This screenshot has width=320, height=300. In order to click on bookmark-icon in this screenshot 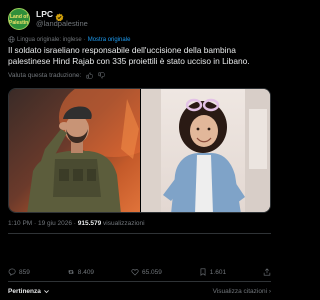, I will do `click(203, 272)`.